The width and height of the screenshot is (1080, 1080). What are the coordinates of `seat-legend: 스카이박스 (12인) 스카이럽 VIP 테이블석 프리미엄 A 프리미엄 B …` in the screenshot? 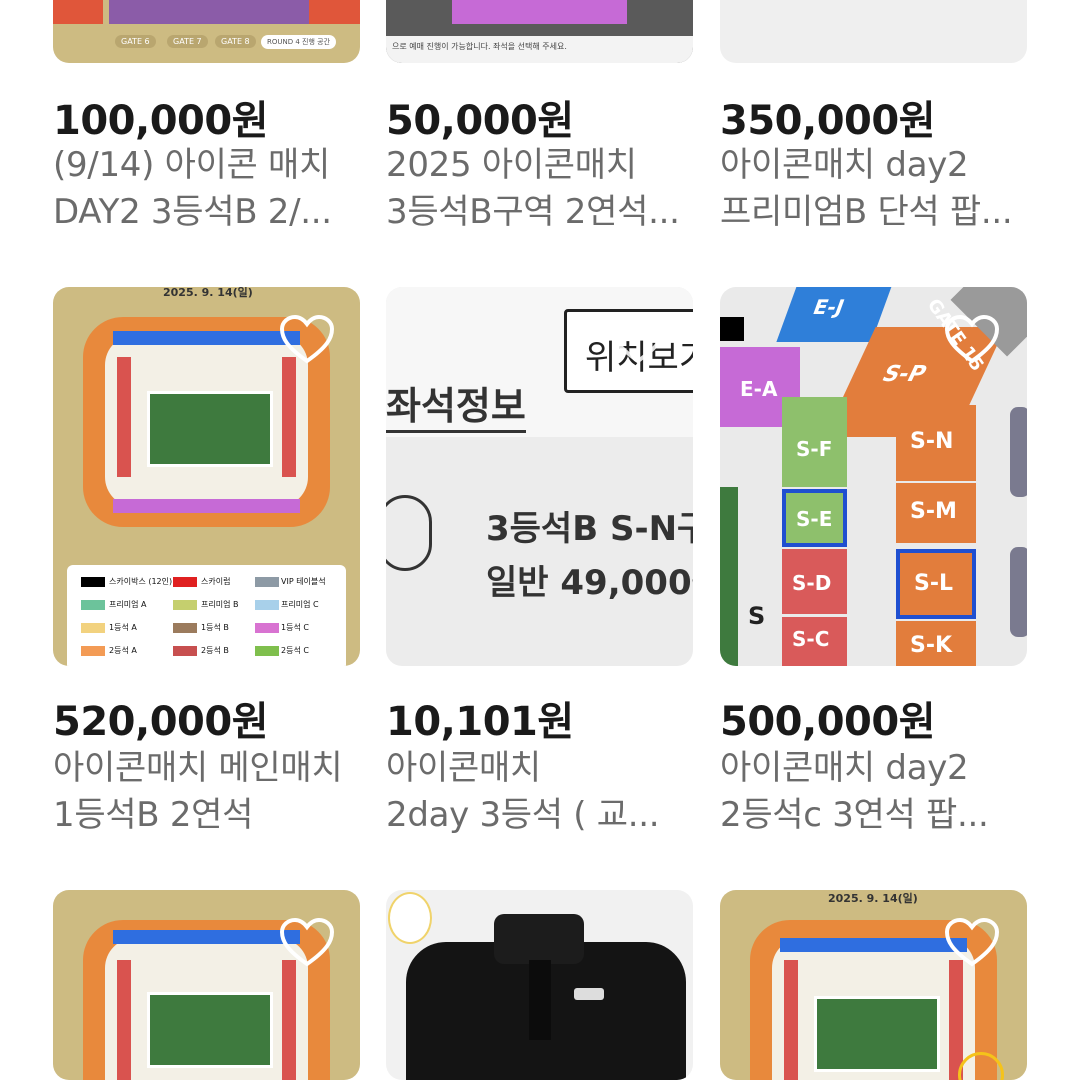 It's located at (206, 615).